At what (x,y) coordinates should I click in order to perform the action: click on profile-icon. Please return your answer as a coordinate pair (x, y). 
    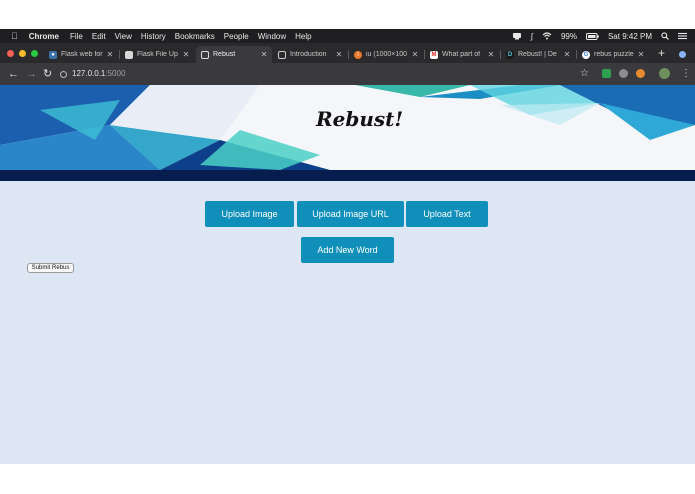
    Looking at the image, I should click on (682, 54).